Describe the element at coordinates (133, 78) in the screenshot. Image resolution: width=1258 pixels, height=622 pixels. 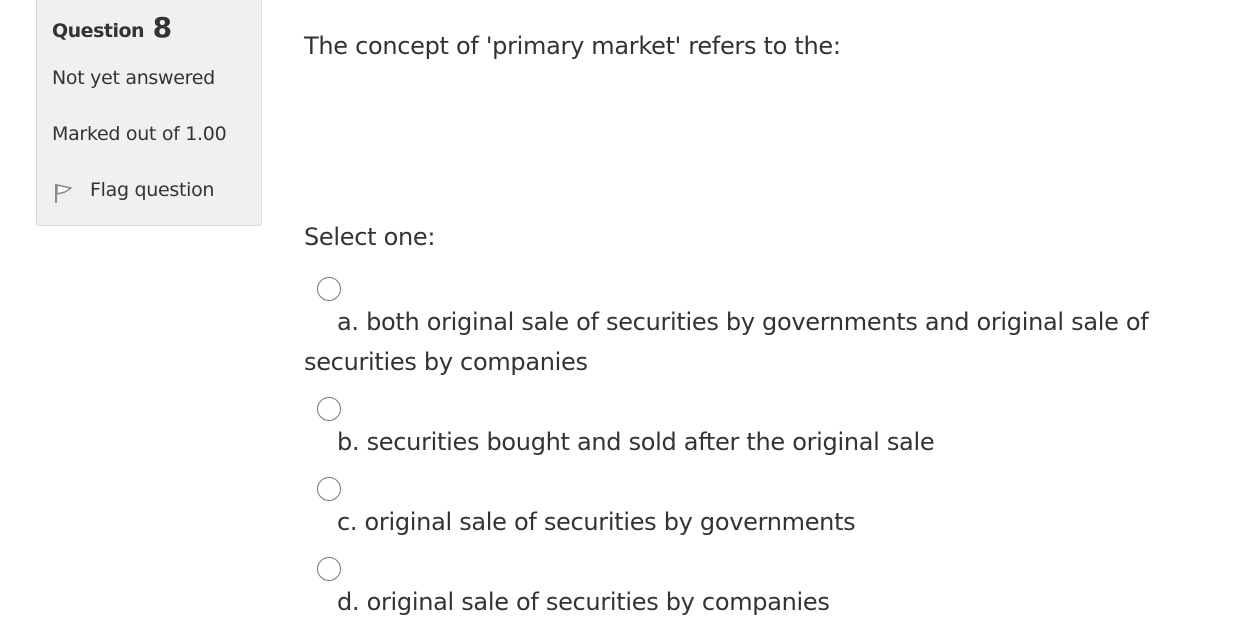
I see `question-state: Not yet answered` at that location.